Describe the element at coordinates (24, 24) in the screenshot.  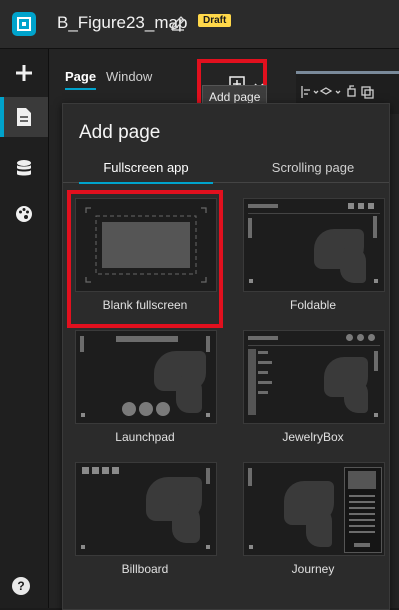
I see `app-logo-icon` at that location.